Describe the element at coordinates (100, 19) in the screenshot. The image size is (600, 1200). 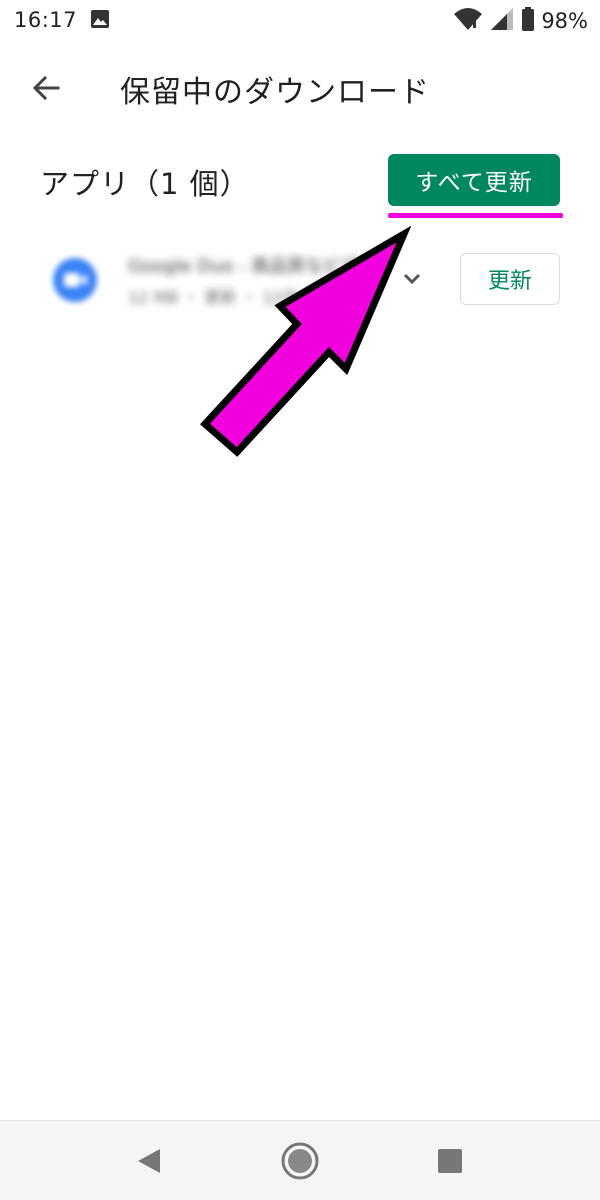
I see `image-icon` at that location.